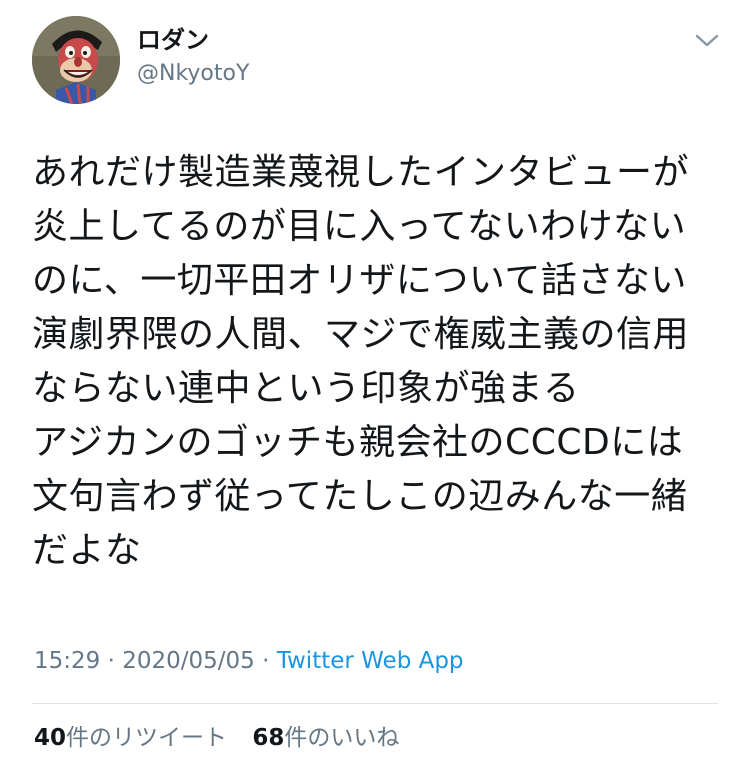  I want to click on author-display-name: ロダン, so click(173, 40).